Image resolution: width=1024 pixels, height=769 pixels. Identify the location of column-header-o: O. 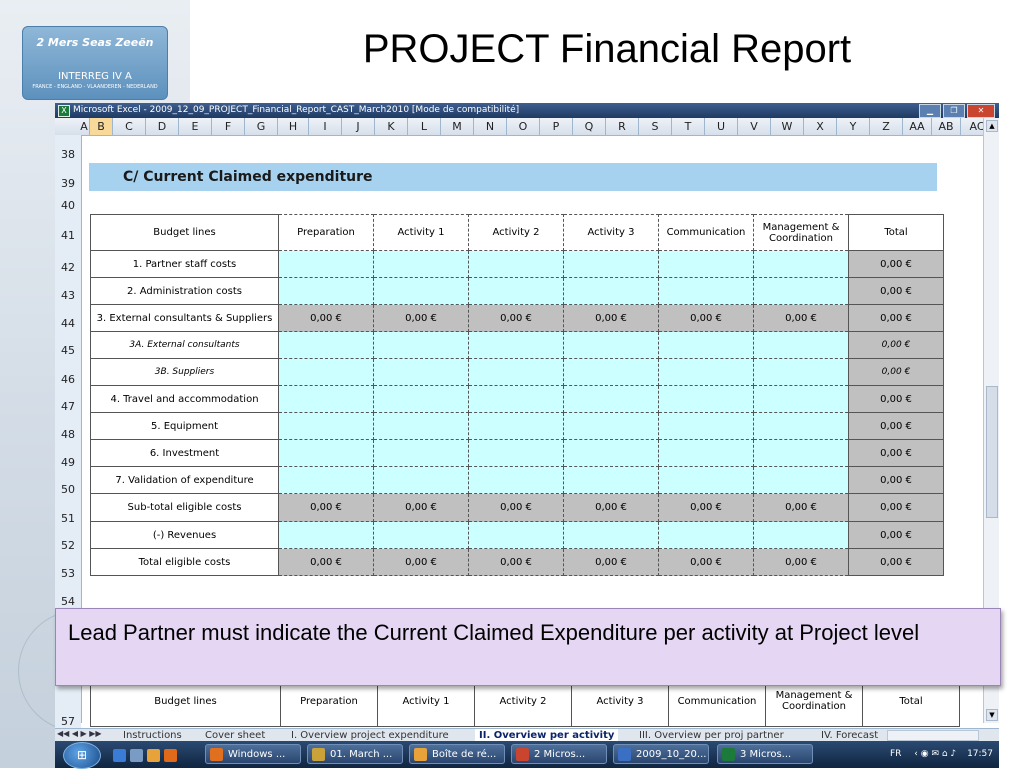
(523, 126).